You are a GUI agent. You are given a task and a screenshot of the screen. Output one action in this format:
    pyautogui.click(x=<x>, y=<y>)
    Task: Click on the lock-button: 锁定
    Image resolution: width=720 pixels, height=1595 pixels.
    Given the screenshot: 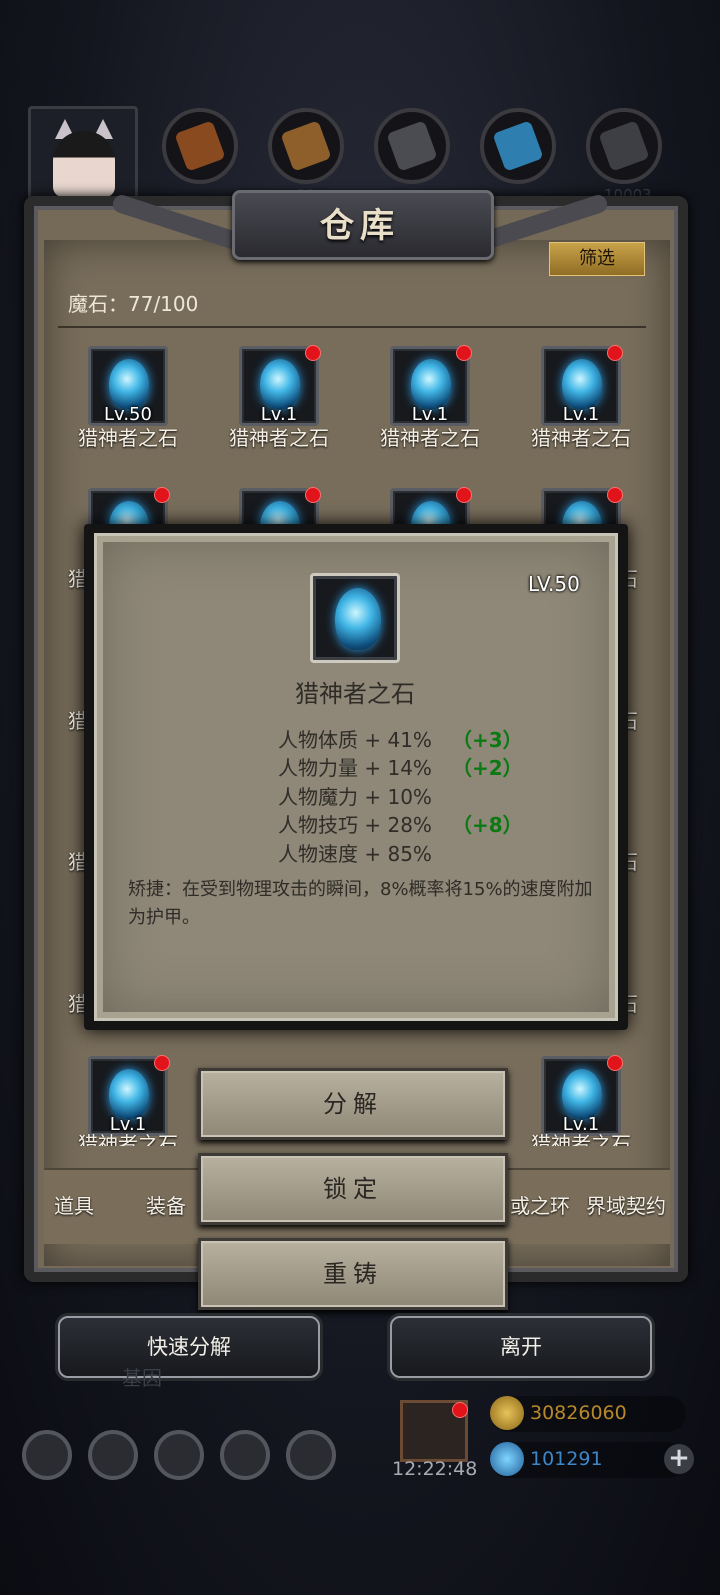 What is the action you would take?
    pyautogui.click(x=353, y=1189)
    